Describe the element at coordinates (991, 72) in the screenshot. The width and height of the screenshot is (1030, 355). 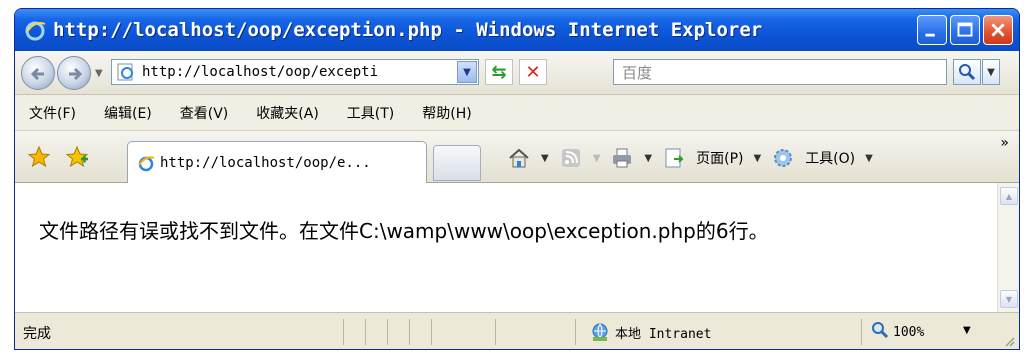
I see `search-options-button: ▼` at that location.